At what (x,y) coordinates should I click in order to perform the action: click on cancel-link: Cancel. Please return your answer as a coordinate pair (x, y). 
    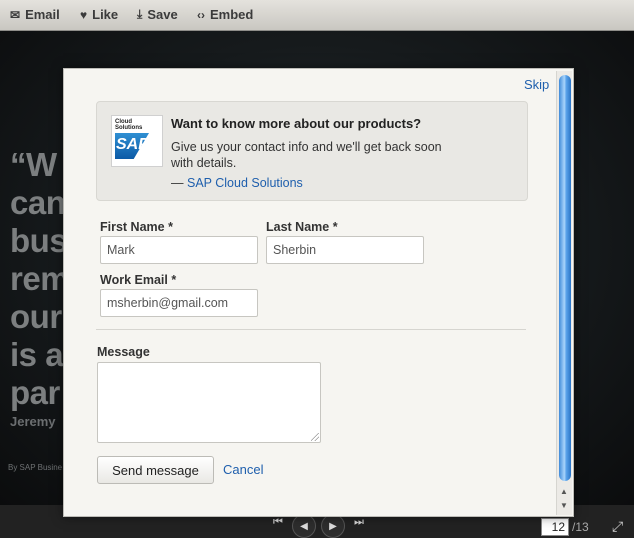
    Looking at the image, I should click on (243, 469).